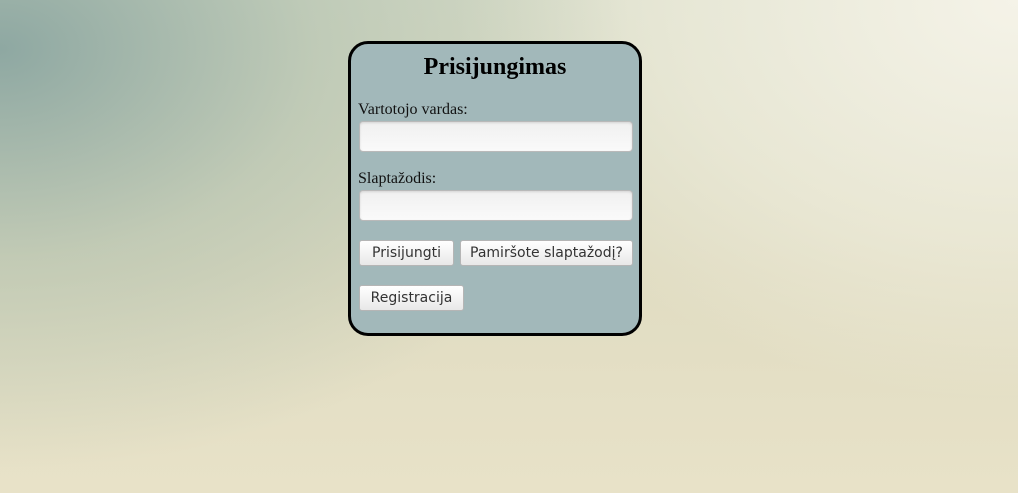 This screenshot has height=493, width=1018. Describe the element at coordinates (546, 253) in the screenshot. I see `forgot-password-button: Pamiršote slaptažodį?` at that location.